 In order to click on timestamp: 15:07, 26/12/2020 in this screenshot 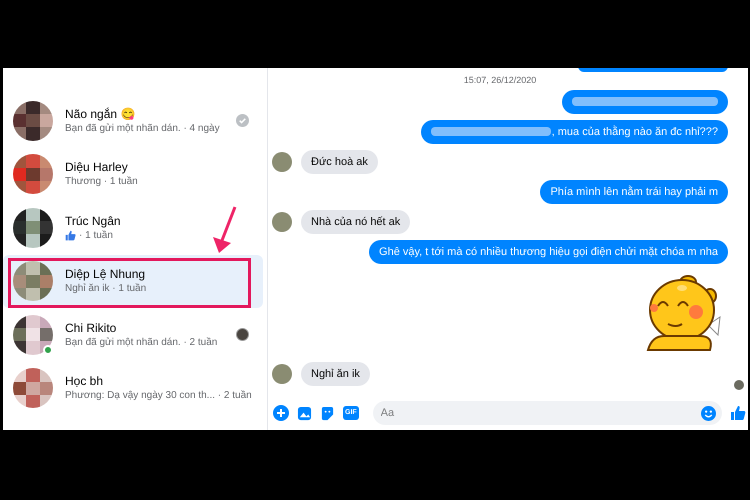, I will do `click(500, 80)`.